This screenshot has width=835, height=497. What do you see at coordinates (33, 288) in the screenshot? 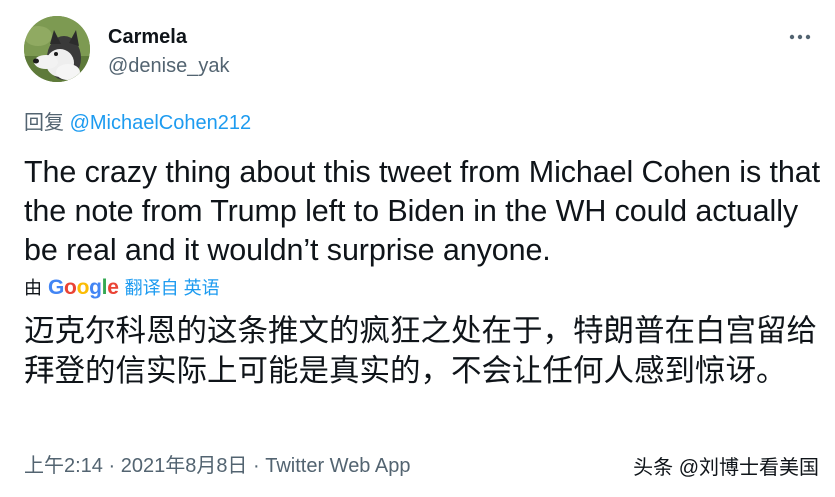
I see `translated-by-label: 由` at bounding box center [33, 288].